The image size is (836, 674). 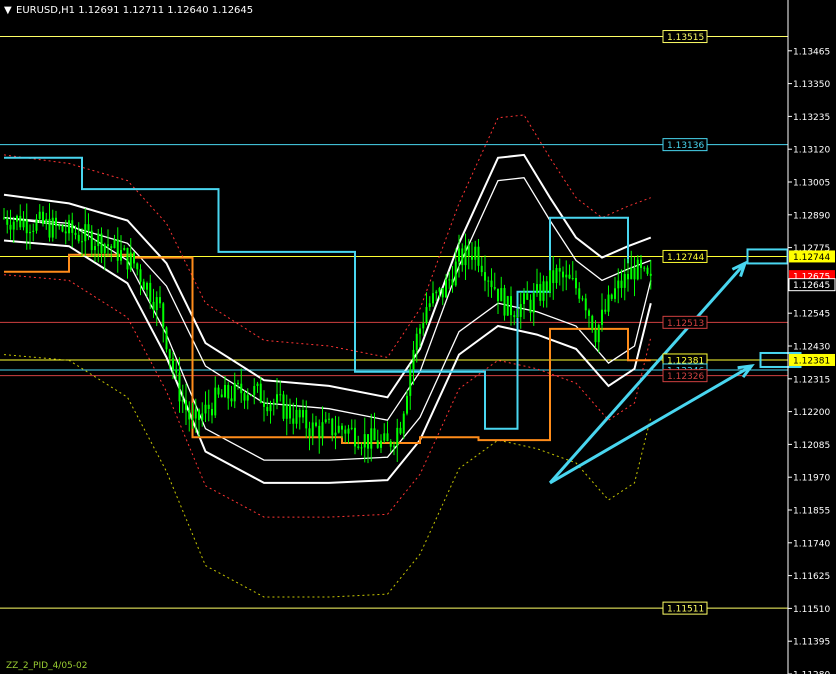 I want to click on axis-tick-label: 1.12545, so click(x=811, y=315).